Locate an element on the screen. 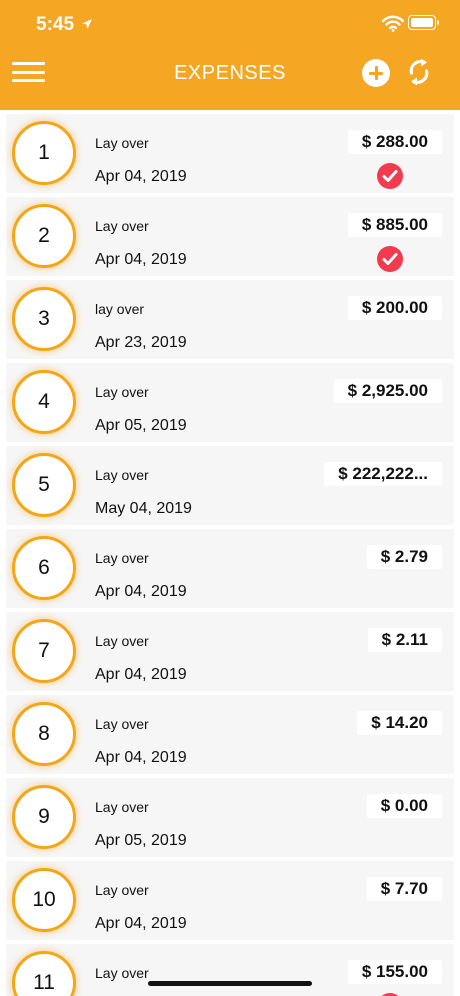 The image size is (460, 996). expense-amount: $ 0.00 is located at coordinates (404, 806).